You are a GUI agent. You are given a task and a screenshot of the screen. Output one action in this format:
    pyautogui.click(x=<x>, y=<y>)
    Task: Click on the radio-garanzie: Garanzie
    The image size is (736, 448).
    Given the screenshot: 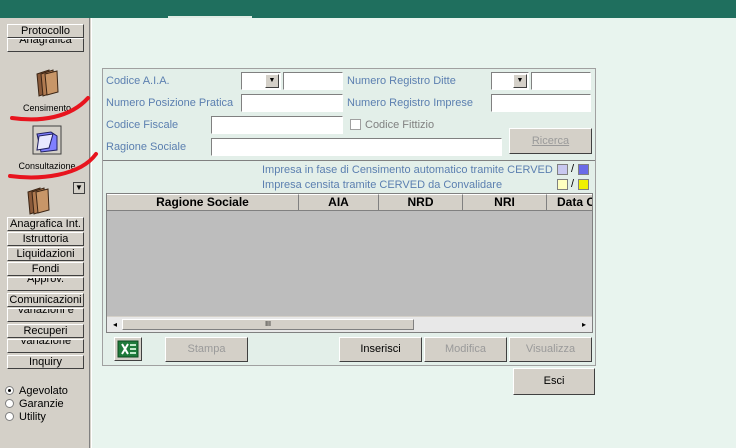 What is the action you would take?
    pyautogui.click(x=36, y=403)
    